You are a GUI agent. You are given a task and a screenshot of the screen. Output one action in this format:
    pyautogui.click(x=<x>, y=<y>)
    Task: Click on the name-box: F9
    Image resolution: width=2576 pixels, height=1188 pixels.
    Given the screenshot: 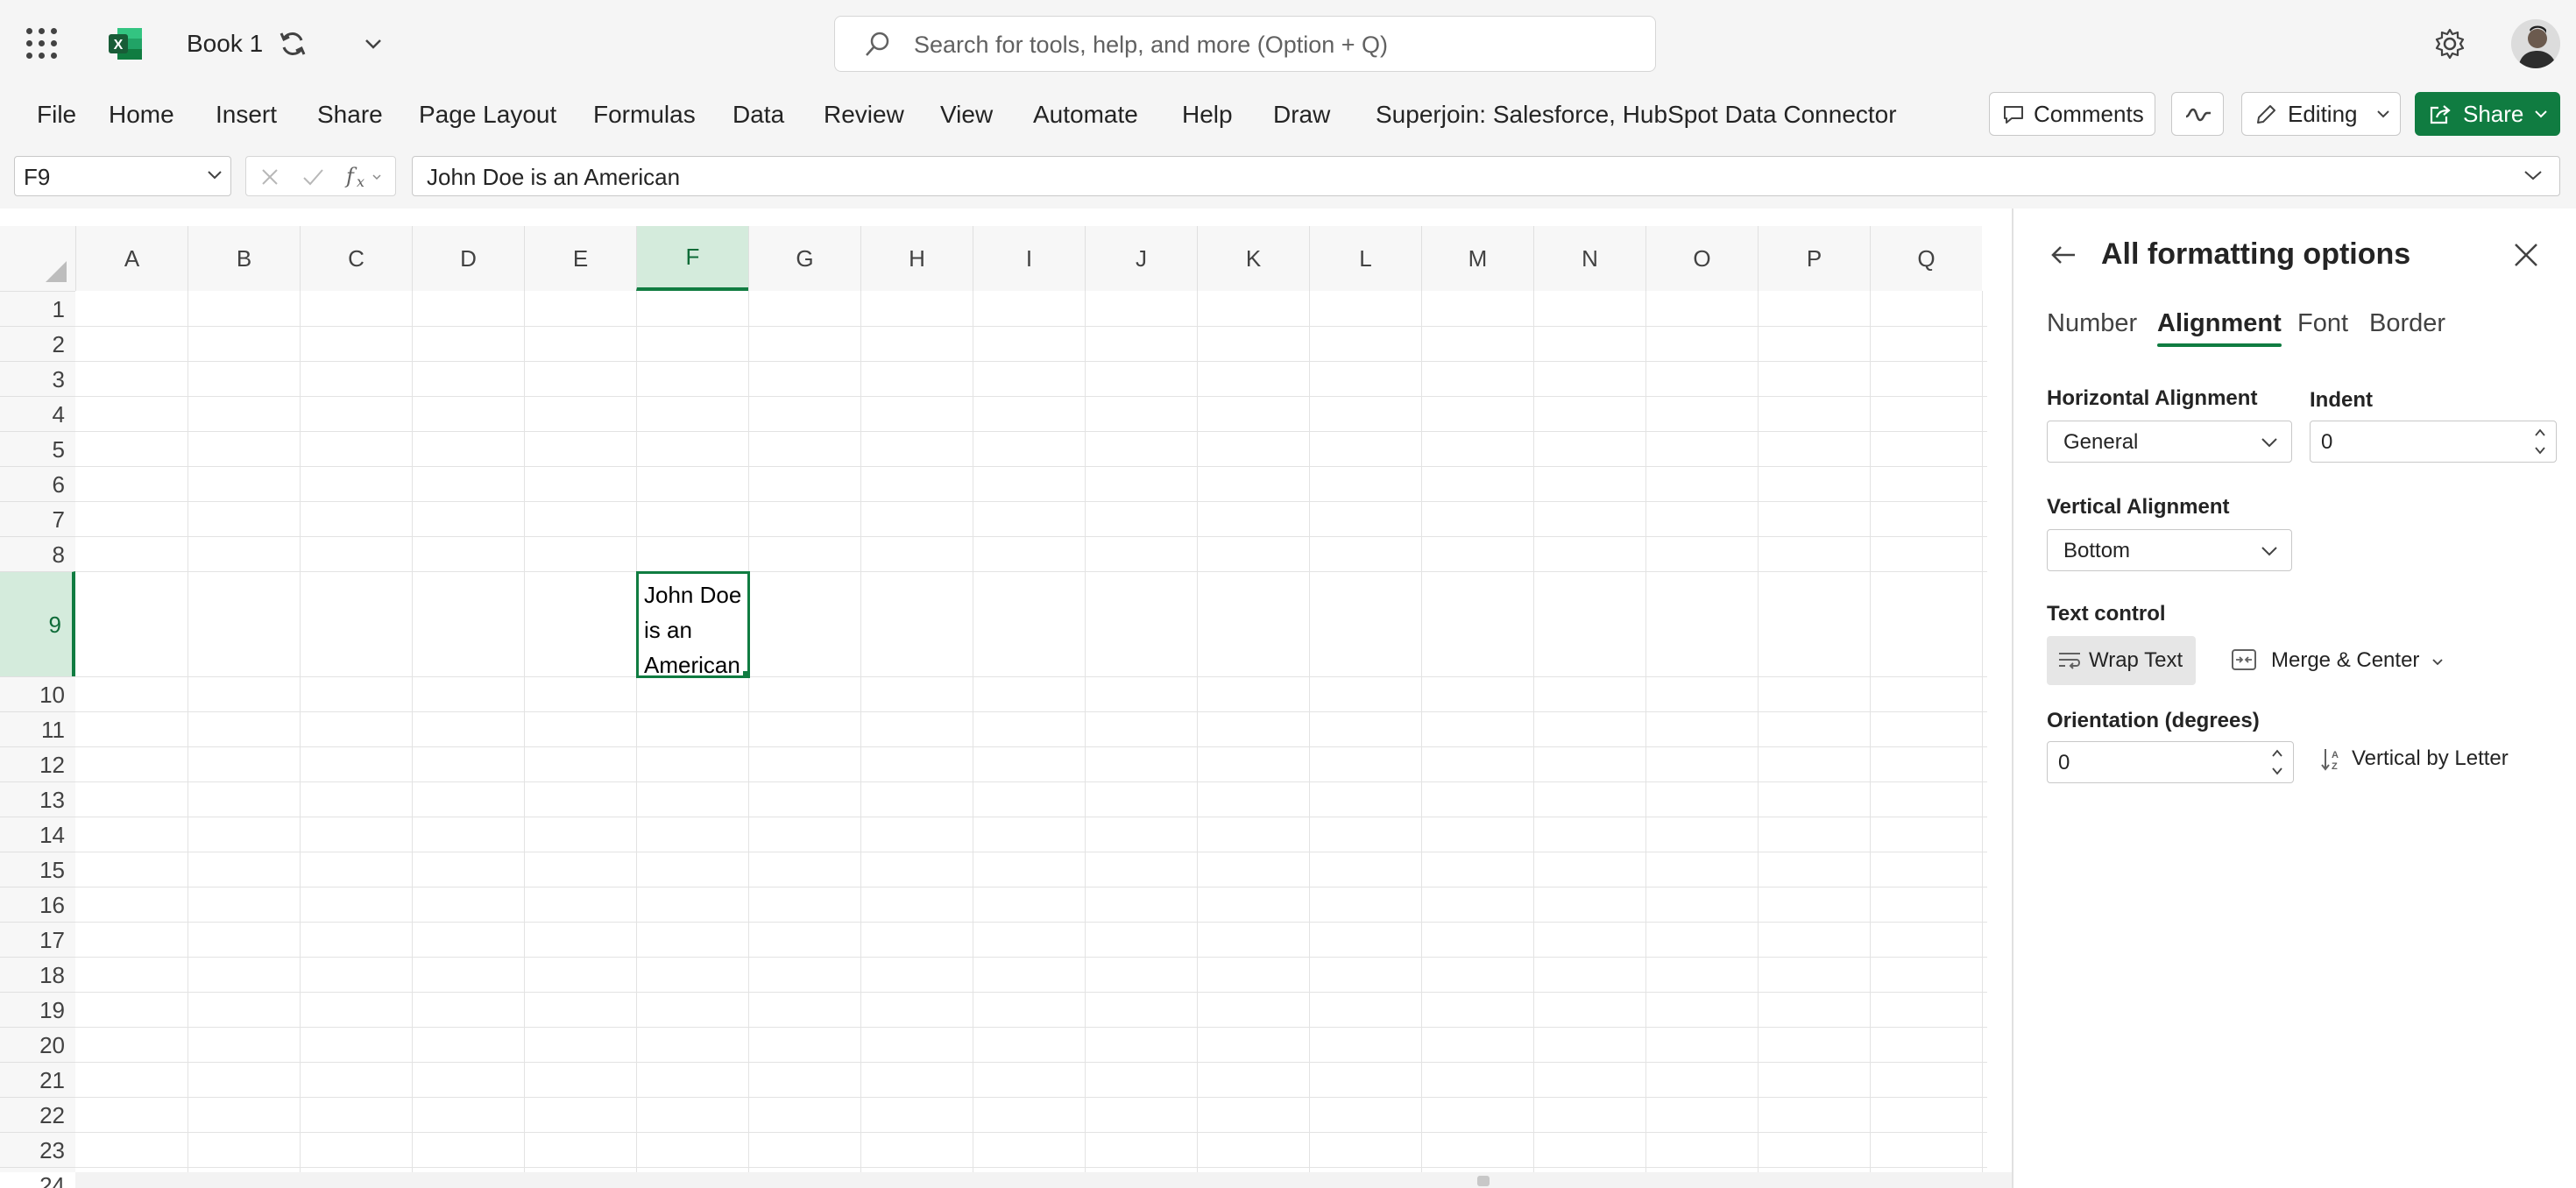 What is the action you would take?
    pyautogui.click(x=122, y=176)
    